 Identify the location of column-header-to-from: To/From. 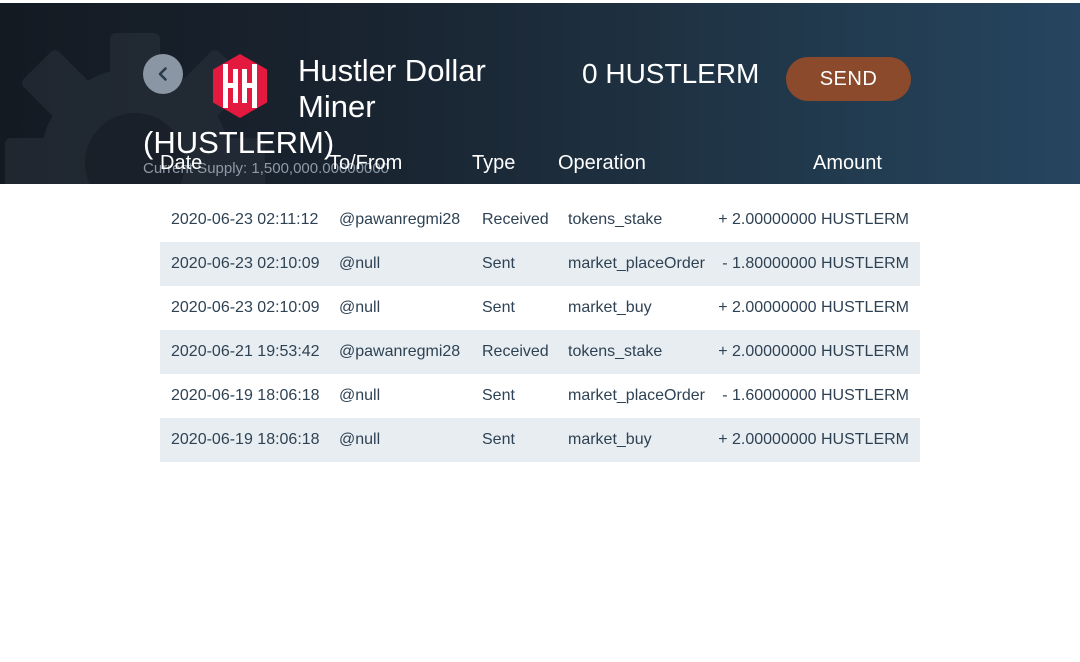
(366, 163).